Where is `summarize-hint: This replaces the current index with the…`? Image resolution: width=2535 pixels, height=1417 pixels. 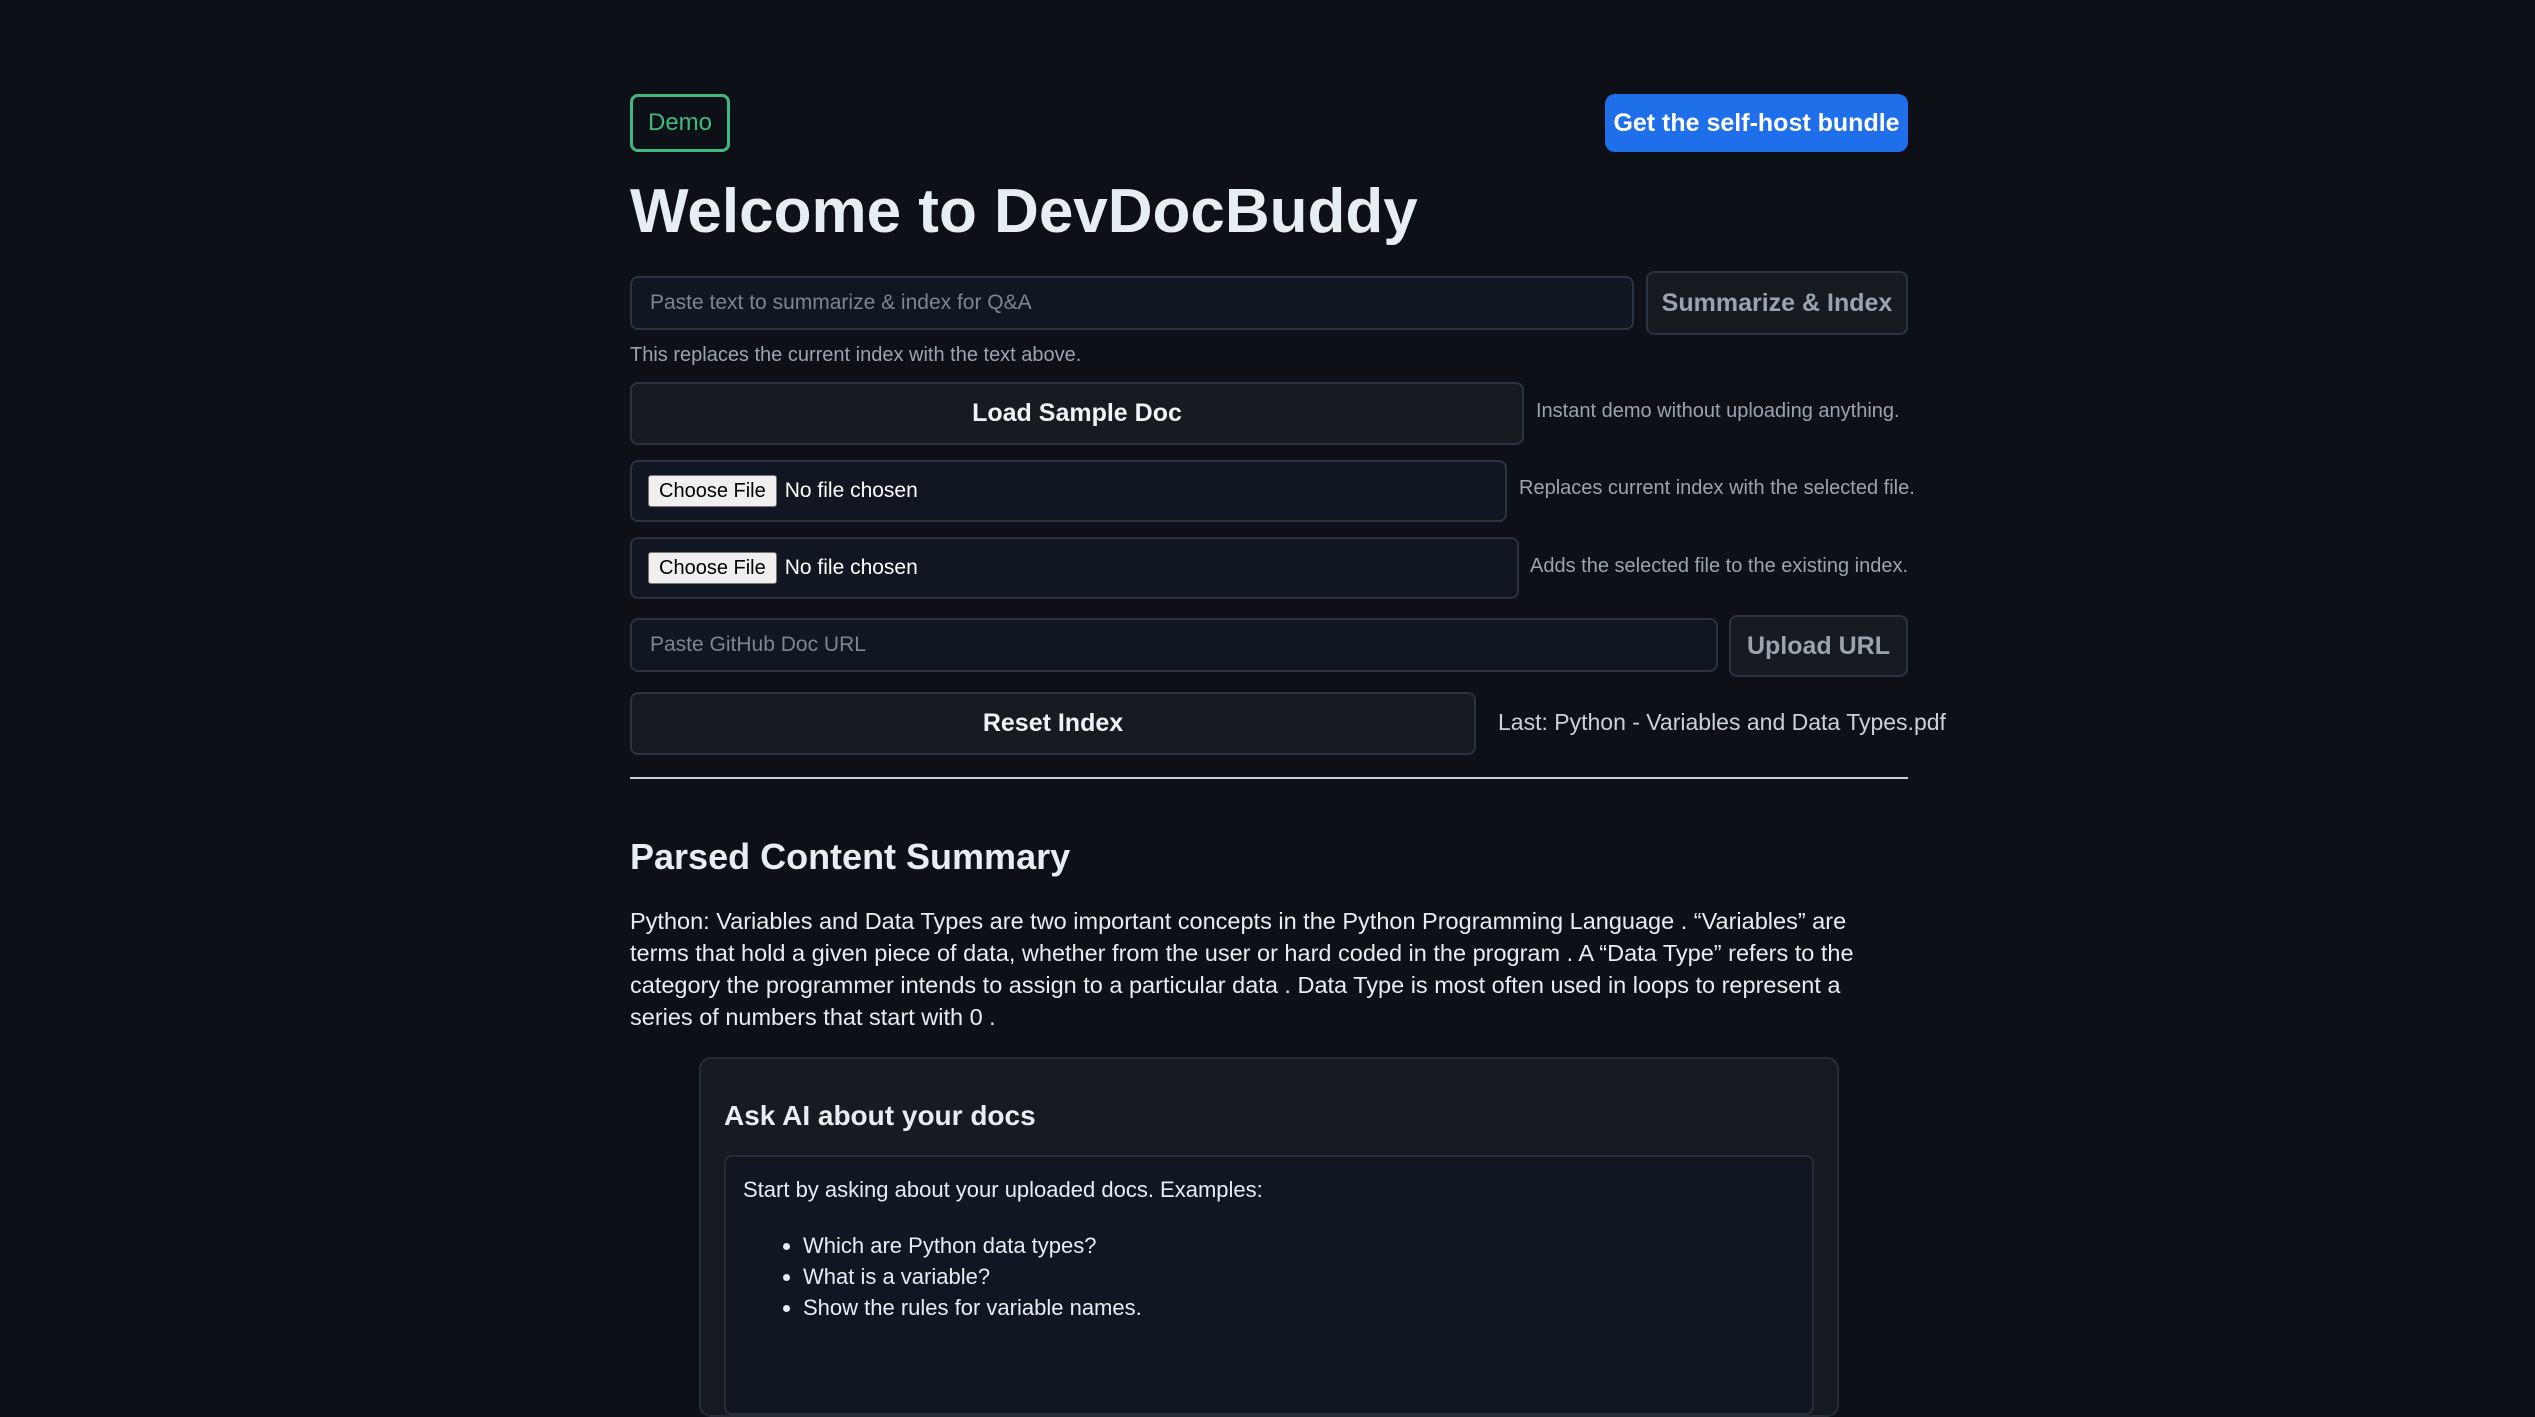
summarize-hint: This replaces the current index with the… is located at coordinates (856, 355).